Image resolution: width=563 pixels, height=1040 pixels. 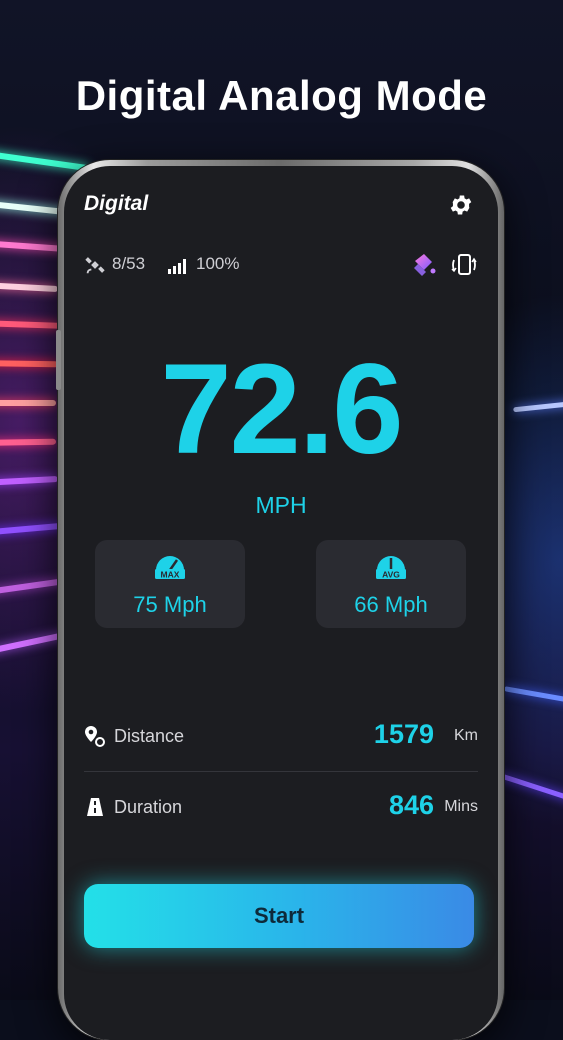 What do you see at coordinates (177, 266) in the screenshot?
I see `signal-bars-icon` at bounding box center [177, 266].